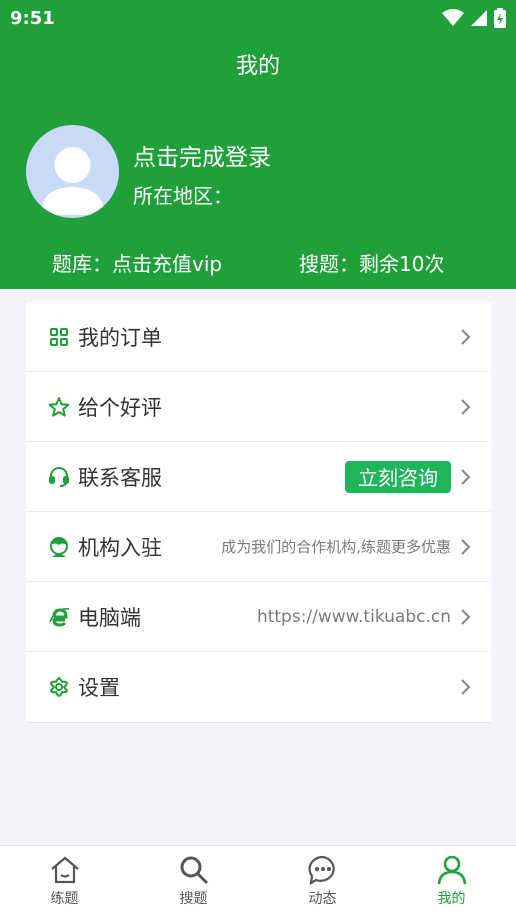 This screenshot has width=516, height=917. Describe the element at coordinates (120, 337) in the screenshot. I see `menu-label: 我的订单` at that location.